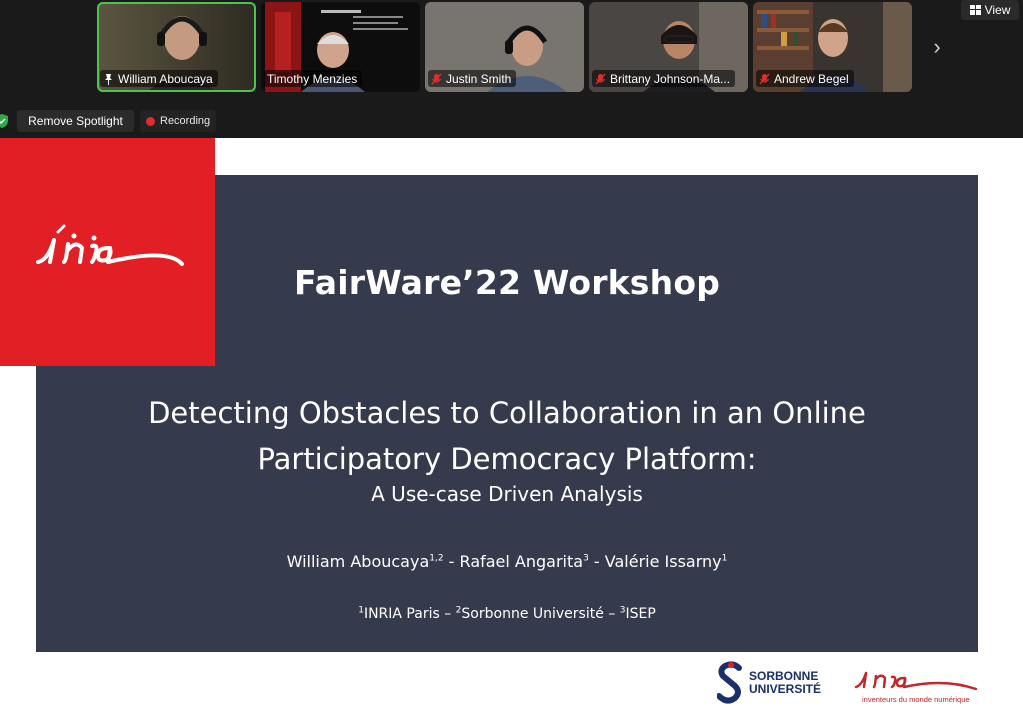  What do you see at coordinates (340, 47) in the screenshot?
I see `video-tile-timothy: Timothy Menzies` at bounding box center [340, 47].